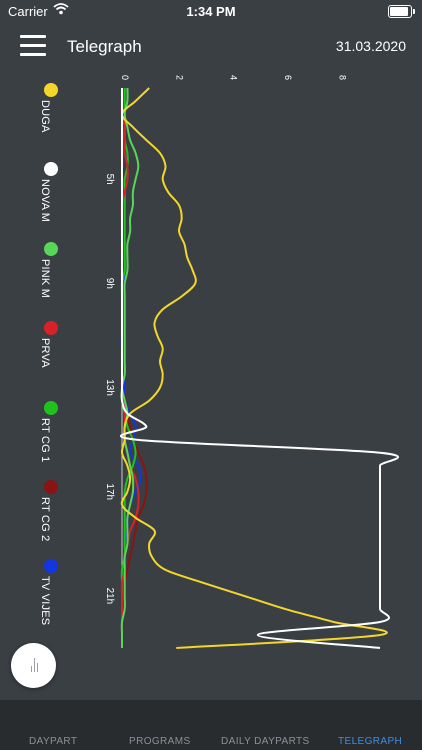 This screenshot has width=422, height=750. I want to click on bar-chart-icon, so click(34, 665).